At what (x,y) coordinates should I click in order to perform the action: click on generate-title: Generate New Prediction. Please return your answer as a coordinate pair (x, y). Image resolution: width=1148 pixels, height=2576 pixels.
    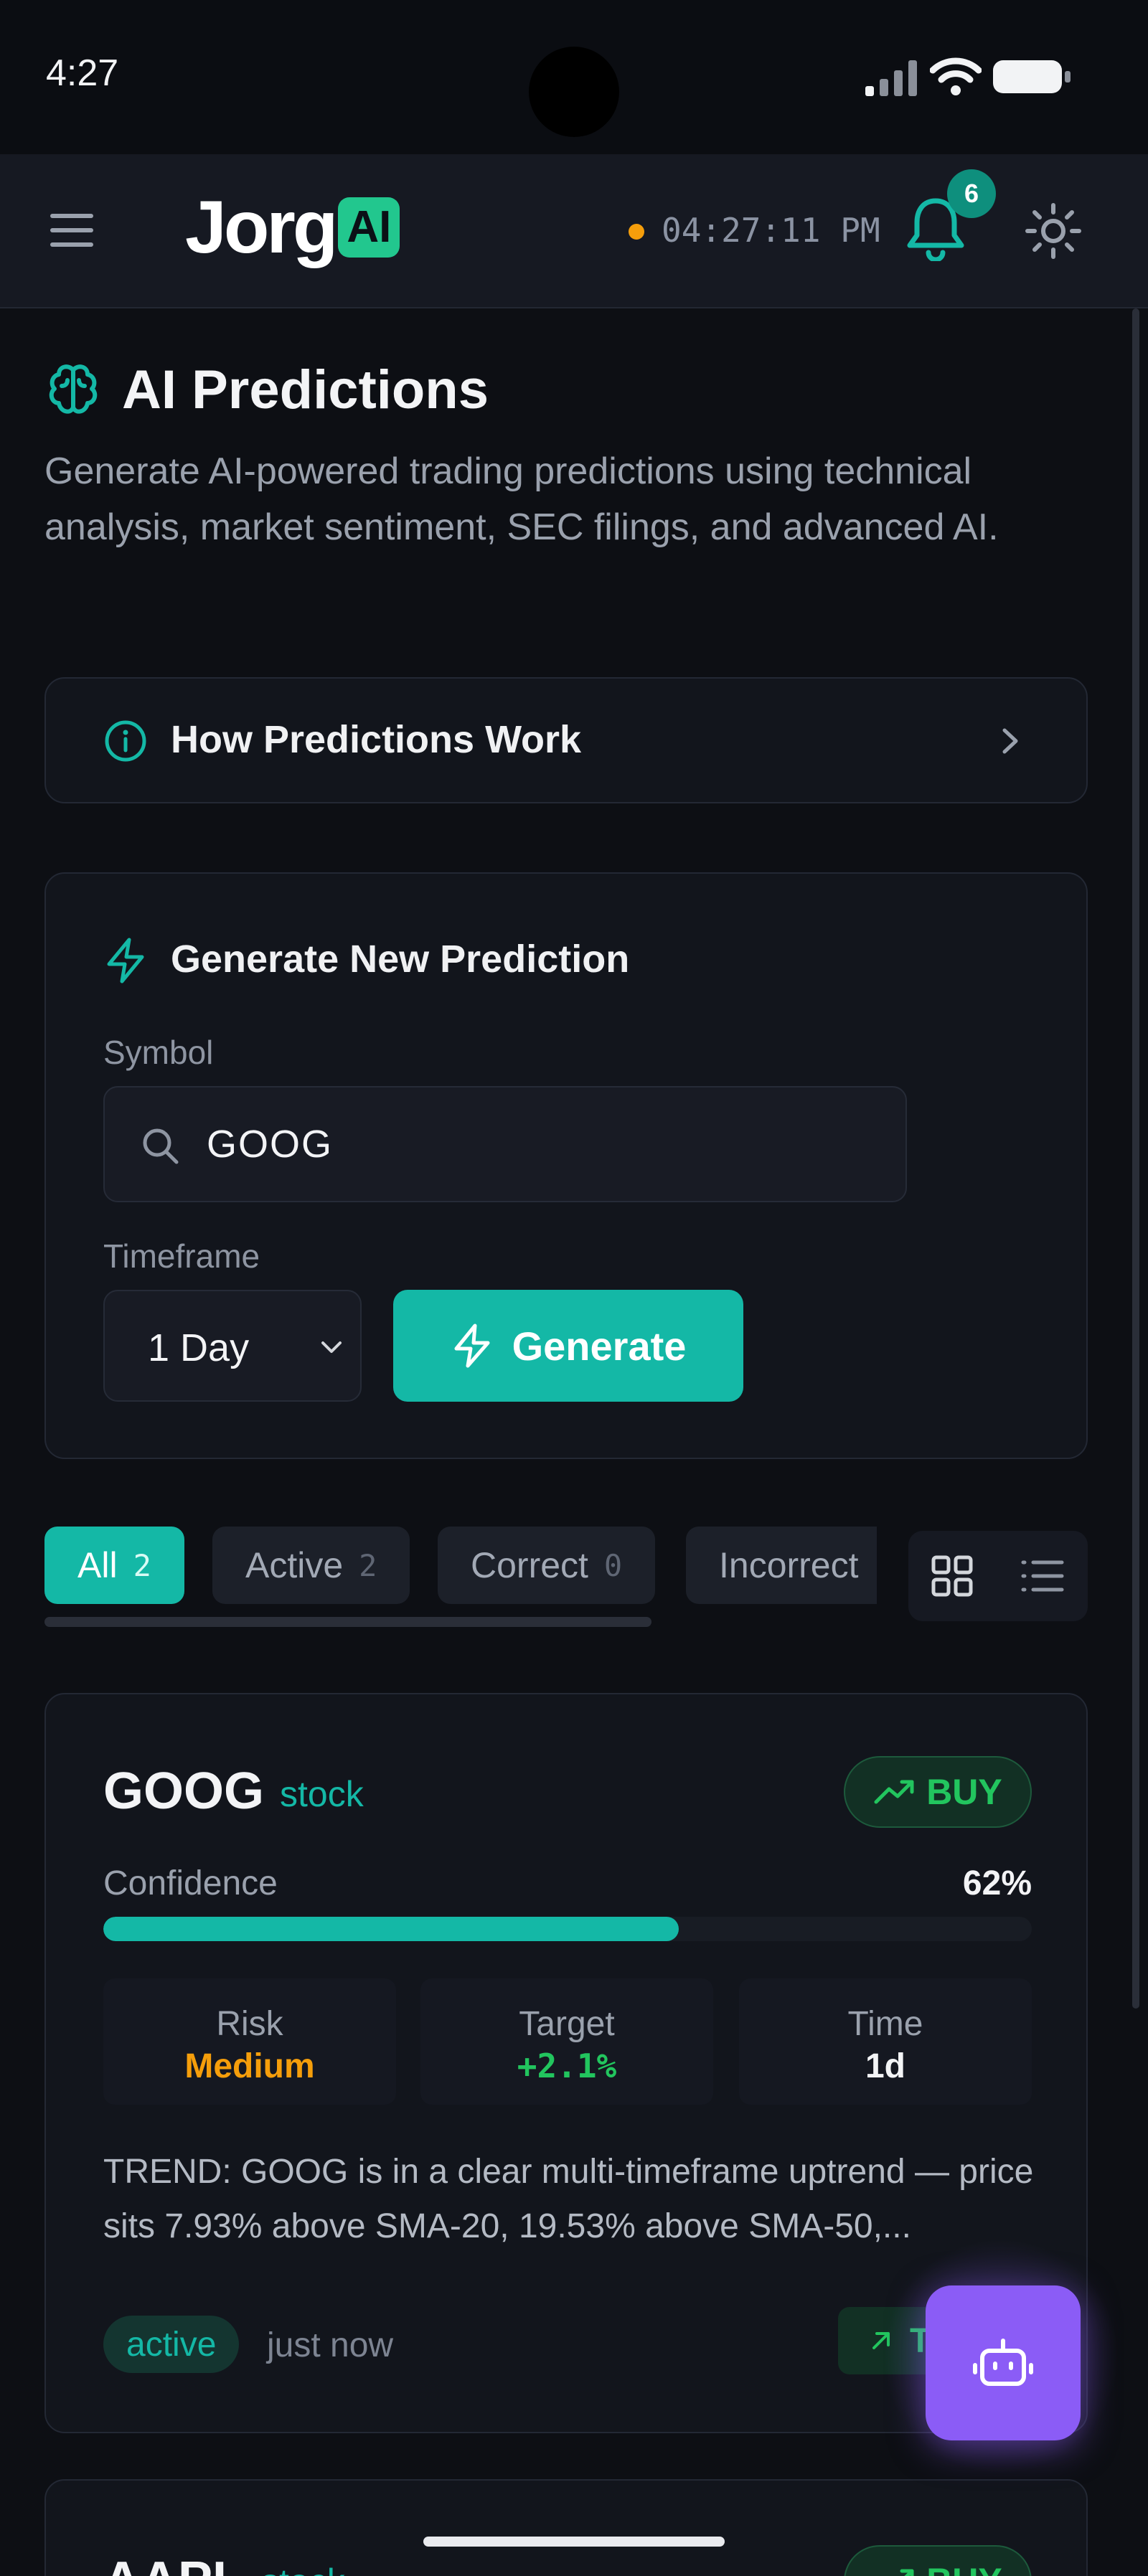
    Looking at the image, I should click on (401, 959).